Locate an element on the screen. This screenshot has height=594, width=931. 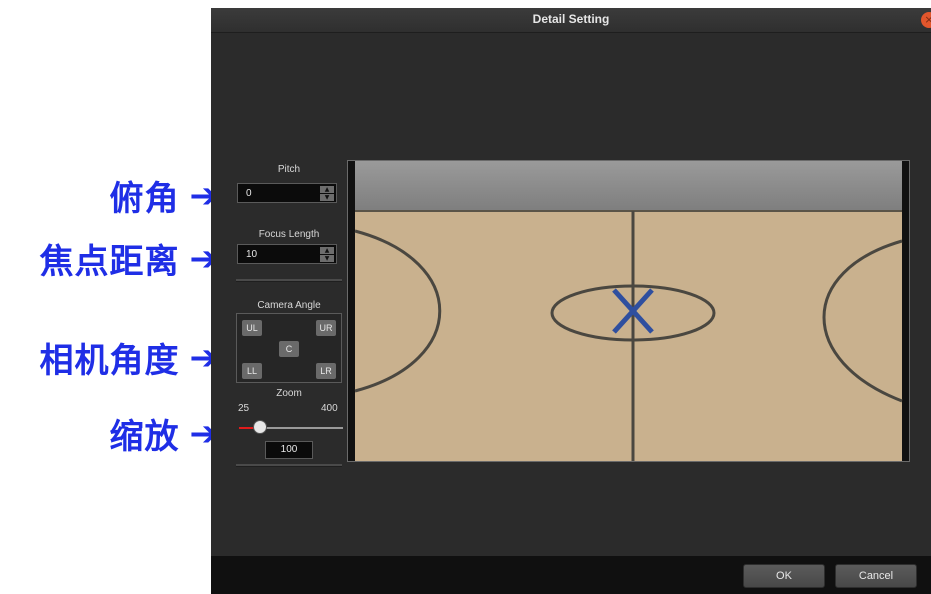
annotation-zoom: 缩放 ➔ is located at coordinates (165, 433).